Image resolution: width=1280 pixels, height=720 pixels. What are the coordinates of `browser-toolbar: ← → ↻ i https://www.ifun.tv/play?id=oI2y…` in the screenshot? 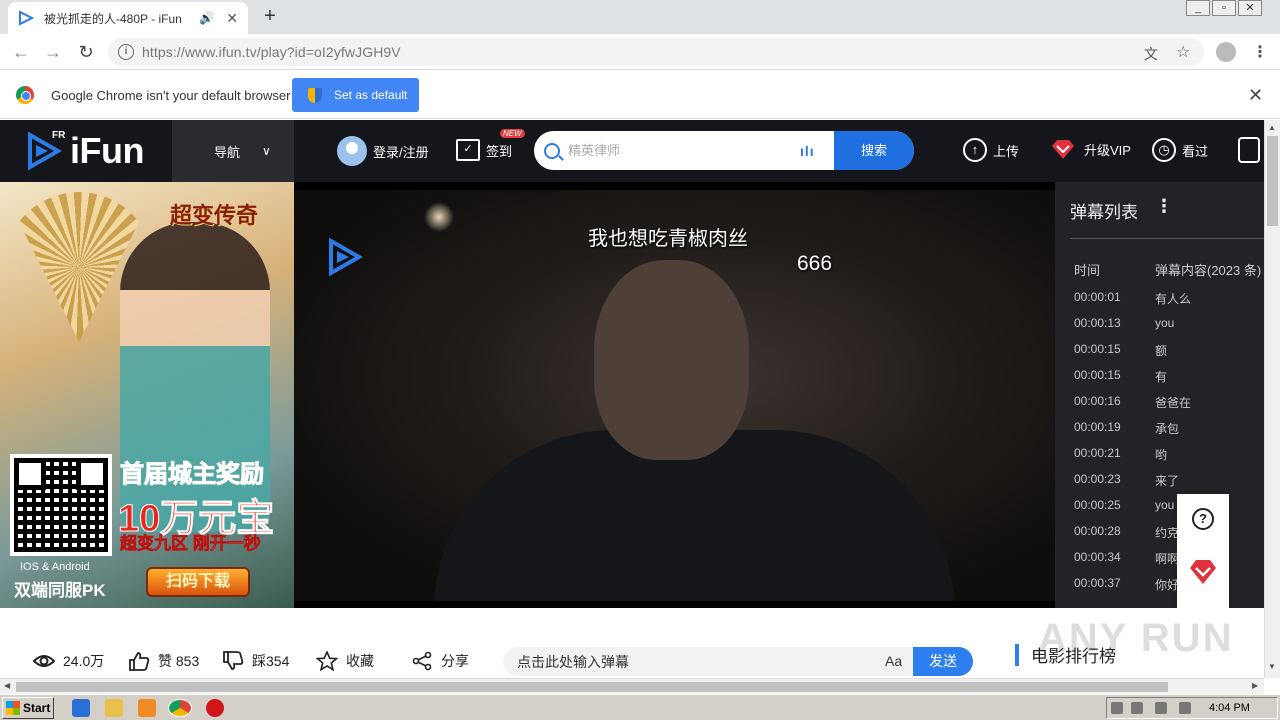 It's located at (640, 52).